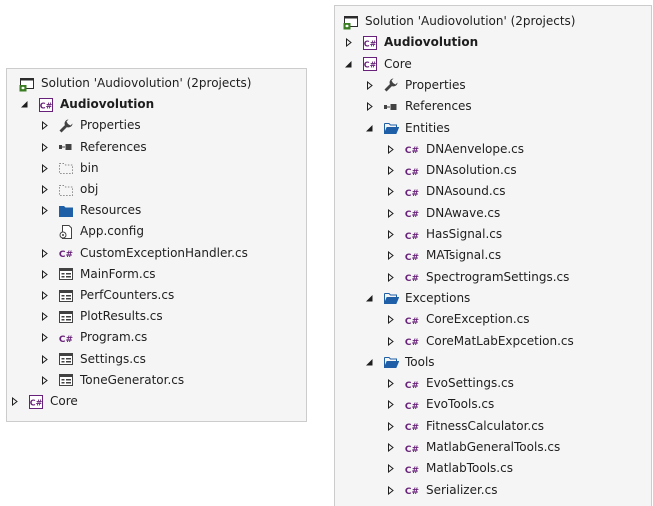 Image resolution: width=653 pixels, height=506 pixels. I want to click on tree-node-obj: obj, so click(68, 189).